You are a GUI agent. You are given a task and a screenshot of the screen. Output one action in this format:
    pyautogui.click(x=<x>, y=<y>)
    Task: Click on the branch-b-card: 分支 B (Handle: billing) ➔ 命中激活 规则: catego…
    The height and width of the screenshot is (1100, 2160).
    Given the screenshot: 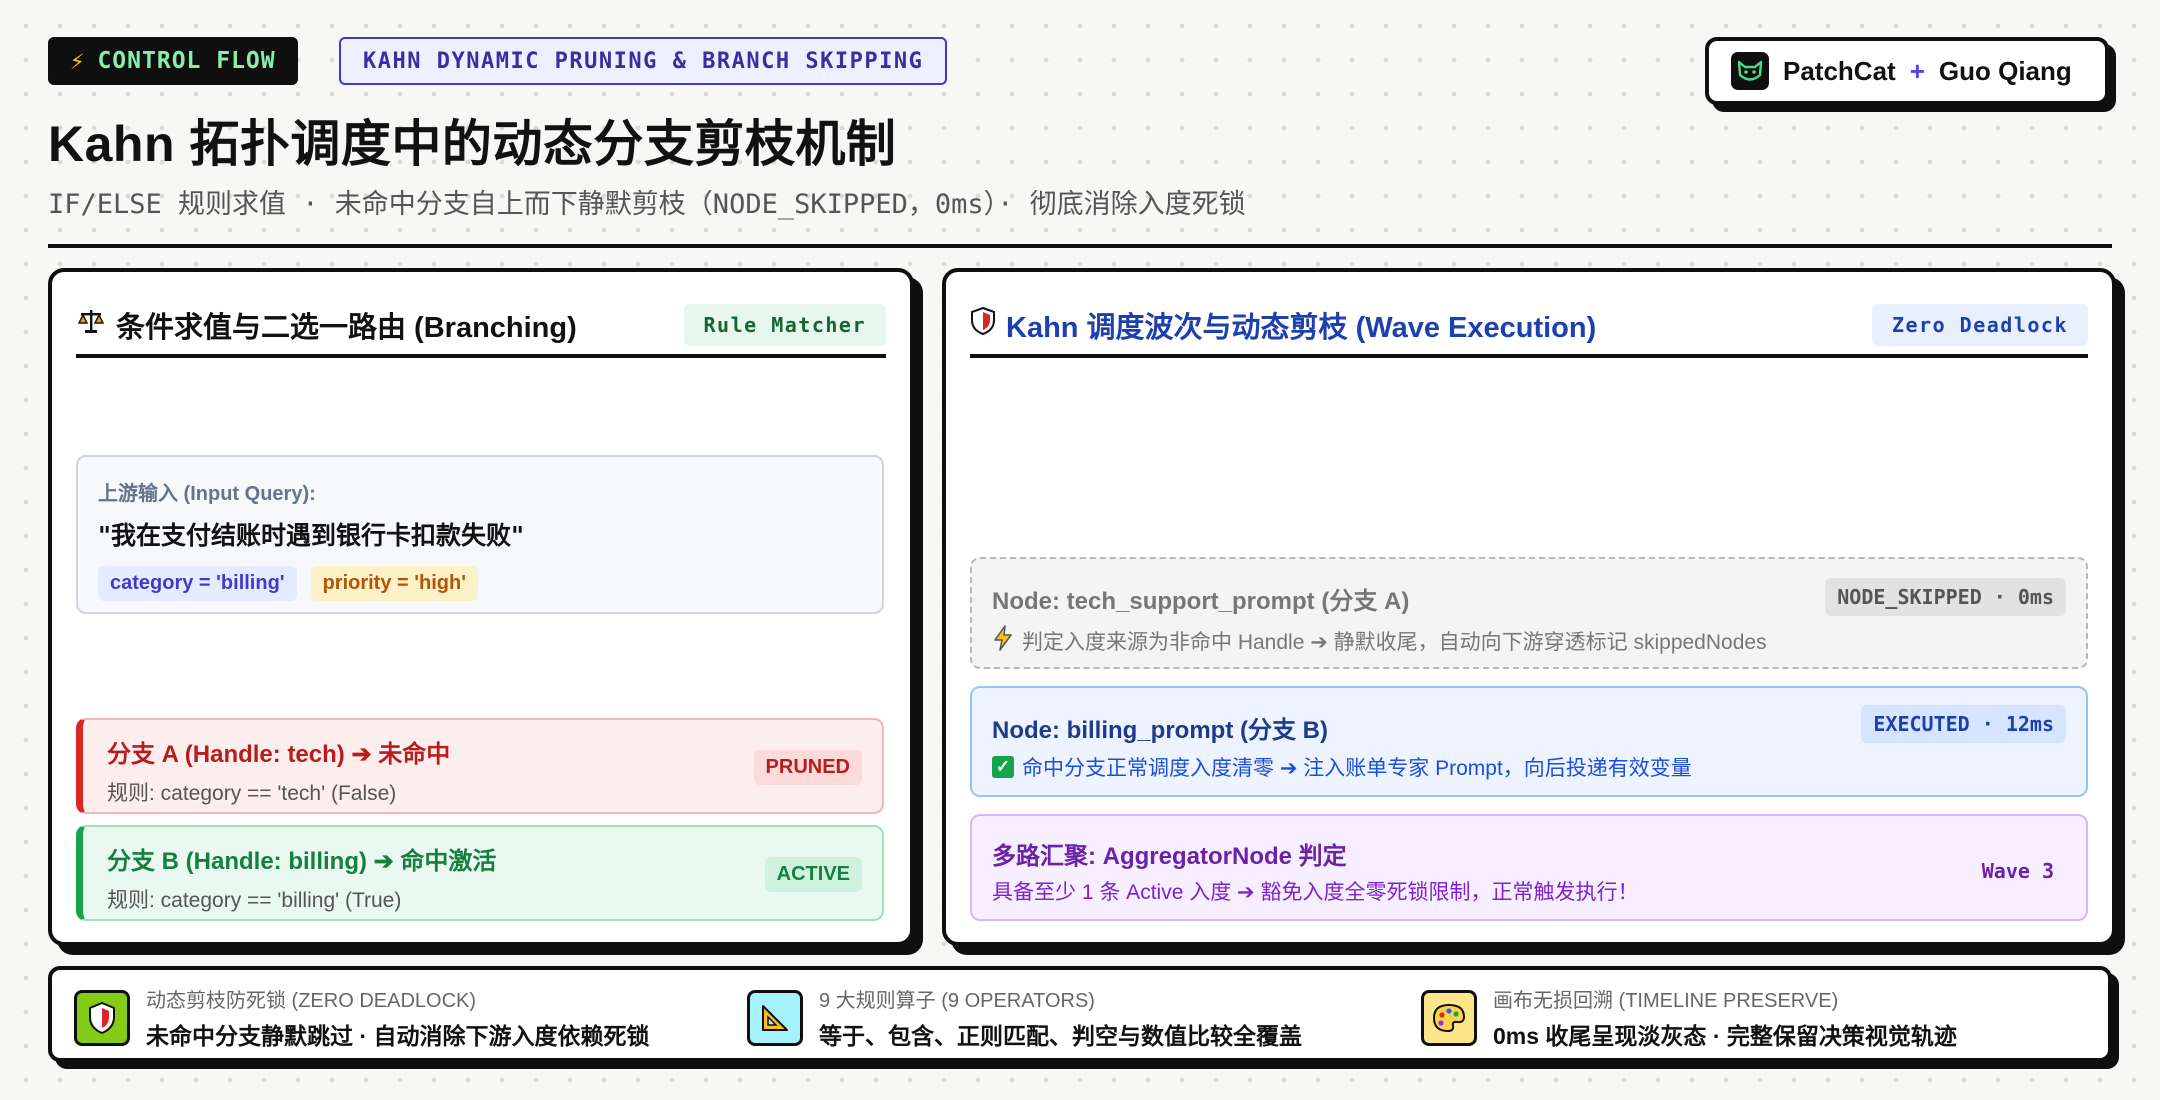 What is the action you would take?
    pyautogui.click(x=480, y=873)
    